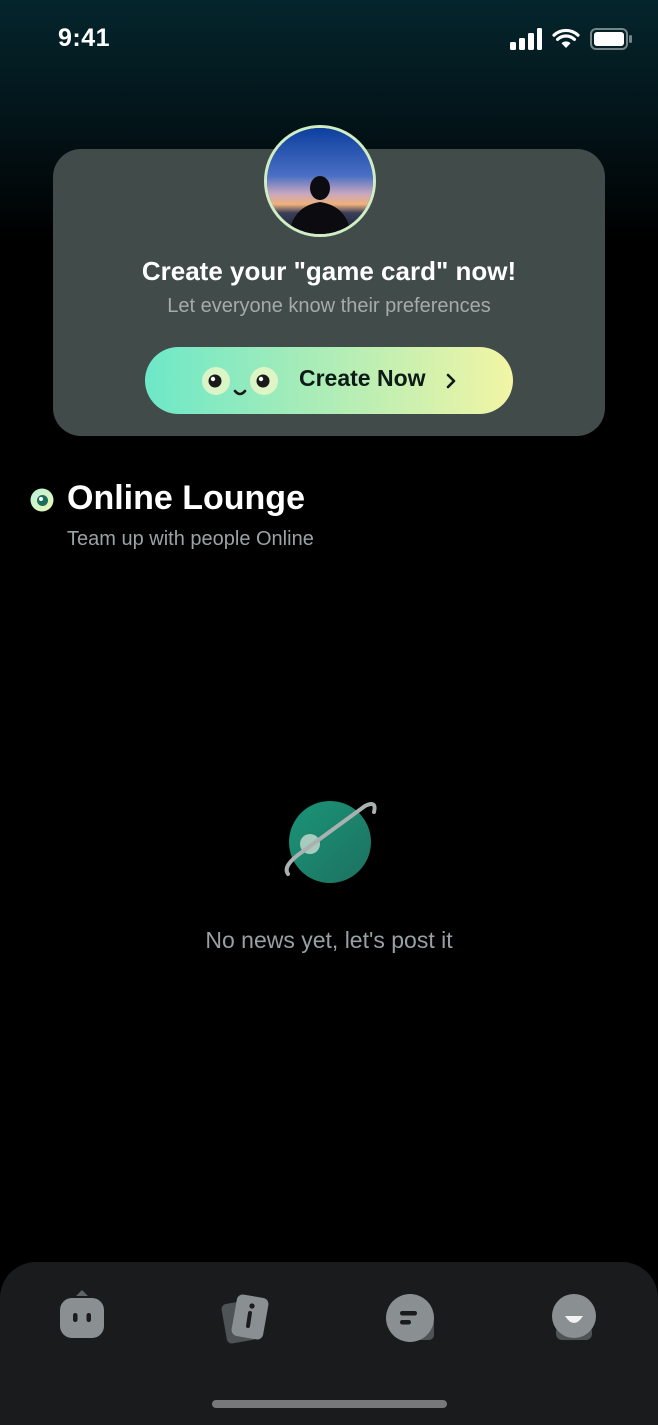 The width and height of the screenshot is (658, 1425). What do you see at coordinates (329, 940) in the screenshot?
I see `empty-state-message: No news yet, let's post it` at bounding box center [329, 940].